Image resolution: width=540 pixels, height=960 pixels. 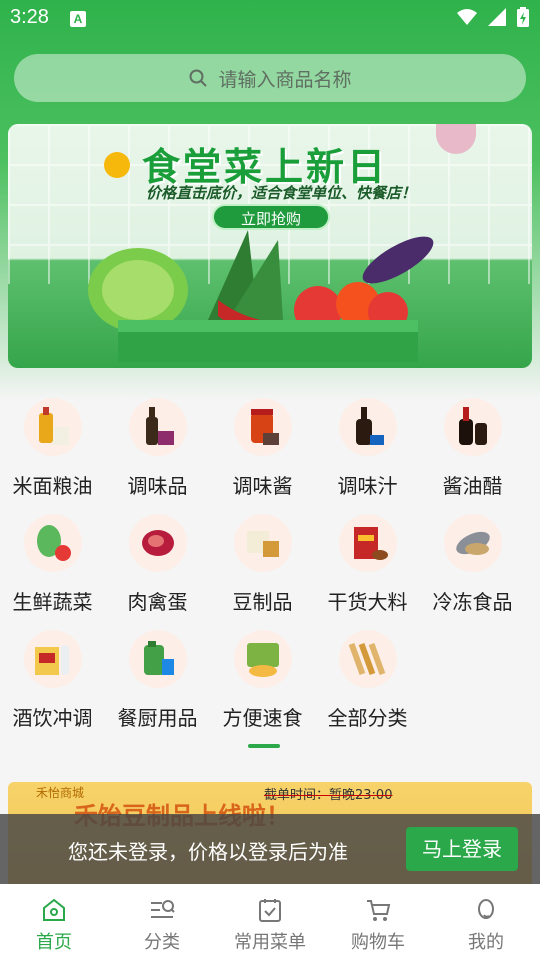 I want to click on menu-list-icon, so click(x=270, y=910).